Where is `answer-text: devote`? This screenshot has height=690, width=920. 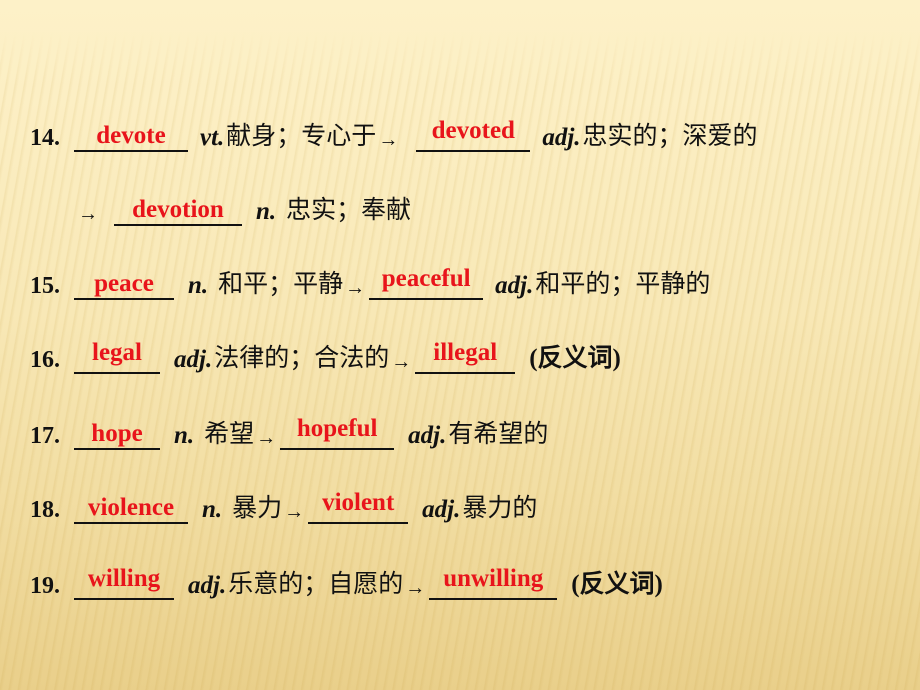 answer-text: devote is located at coordinates (131, 135).